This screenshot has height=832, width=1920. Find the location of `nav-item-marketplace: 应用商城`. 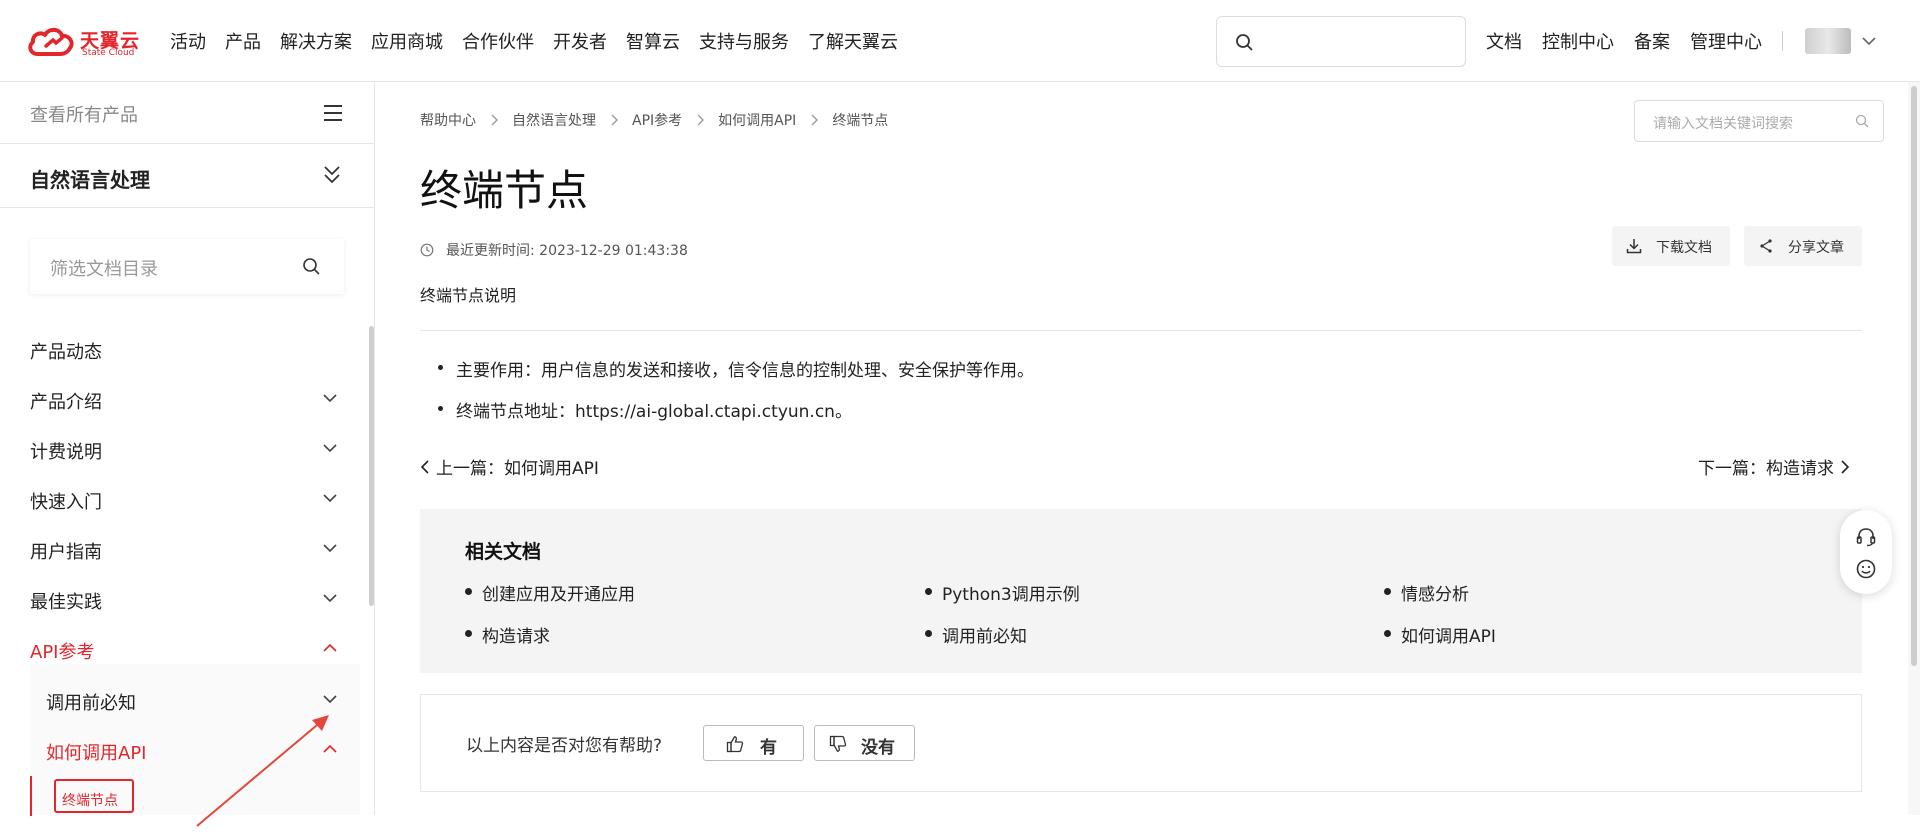

nav-item-marketplace: 应用商城 is located at coordinates (407, 41).